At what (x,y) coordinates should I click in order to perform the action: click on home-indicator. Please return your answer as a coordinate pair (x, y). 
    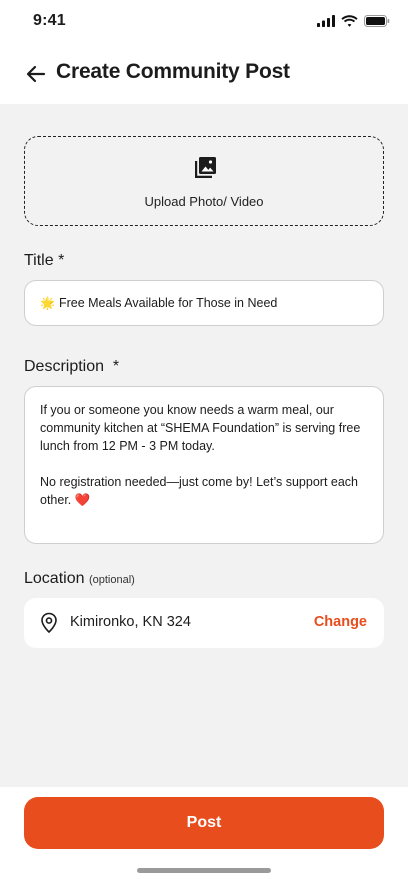
    Looking at the image, I should click on (204, 870).